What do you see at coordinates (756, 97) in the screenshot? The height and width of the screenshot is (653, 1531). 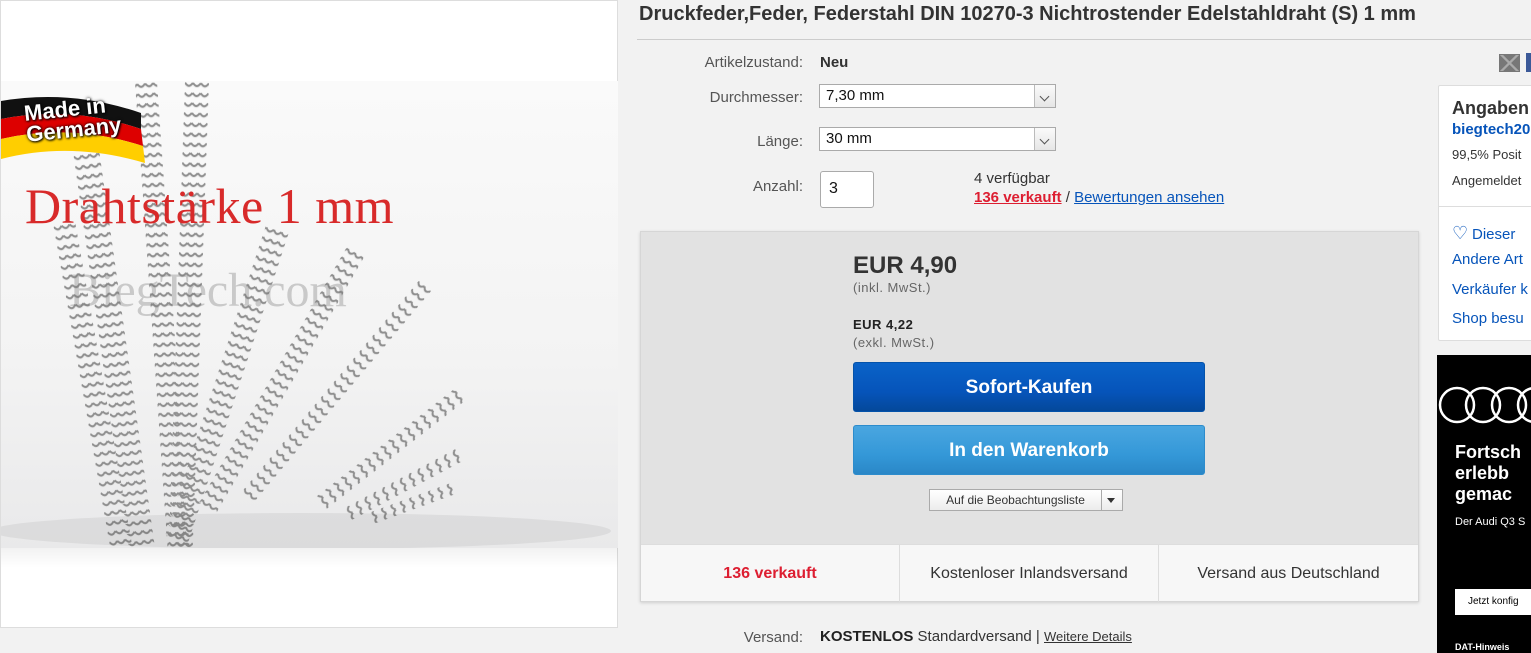 I see `diameter-label: Durchmesser:` at bounding box center [756, 97].